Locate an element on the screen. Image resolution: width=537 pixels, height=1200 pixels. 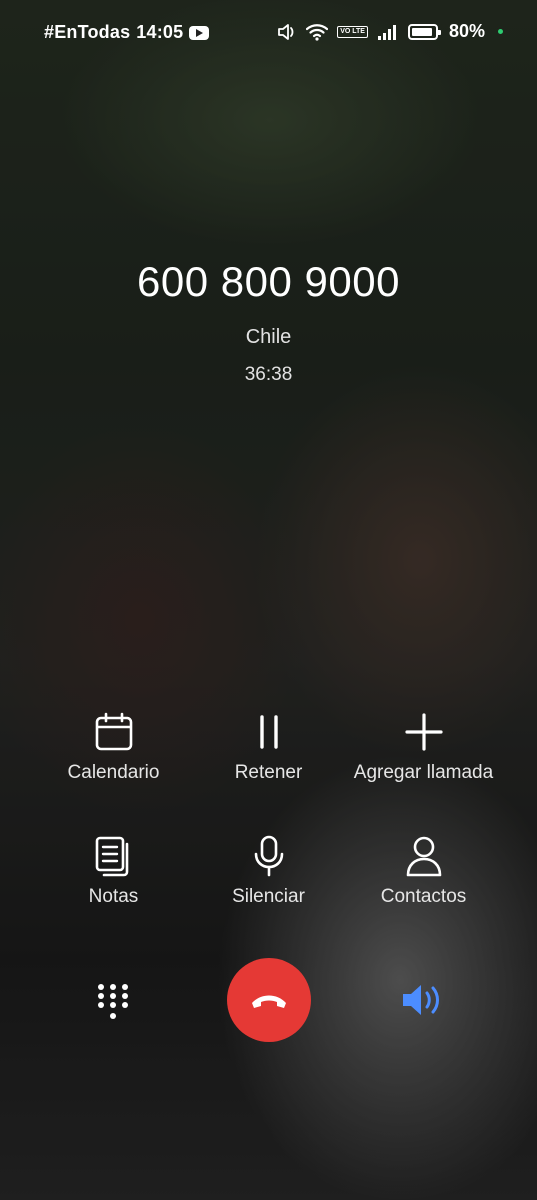
dialpad-icon is located at coordinates (113, 1002).